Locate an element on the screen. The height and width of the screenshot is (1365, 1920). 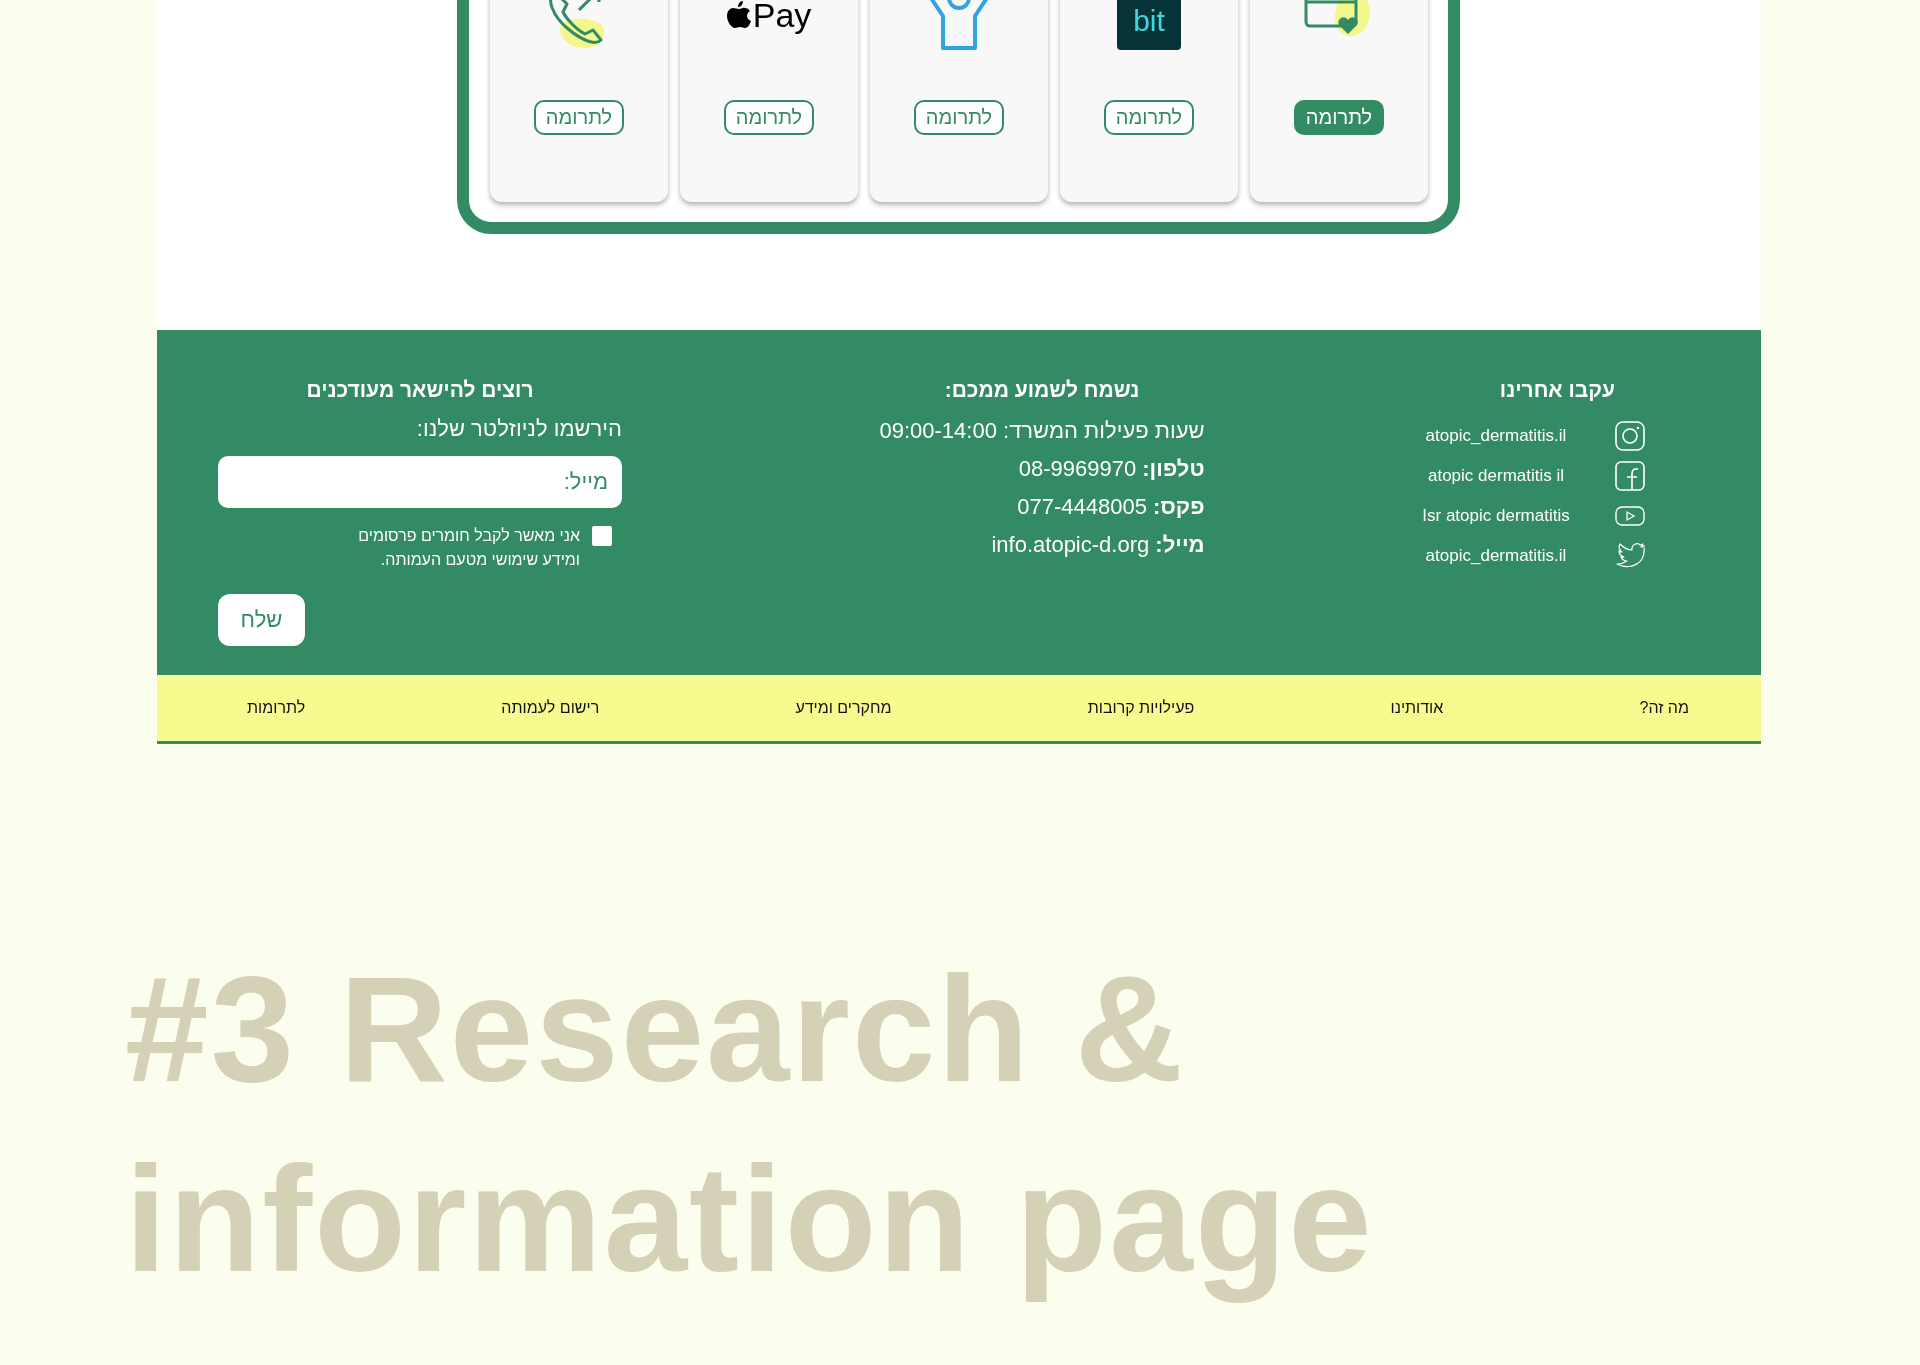
person-icon is located at coordinates (959, 25).